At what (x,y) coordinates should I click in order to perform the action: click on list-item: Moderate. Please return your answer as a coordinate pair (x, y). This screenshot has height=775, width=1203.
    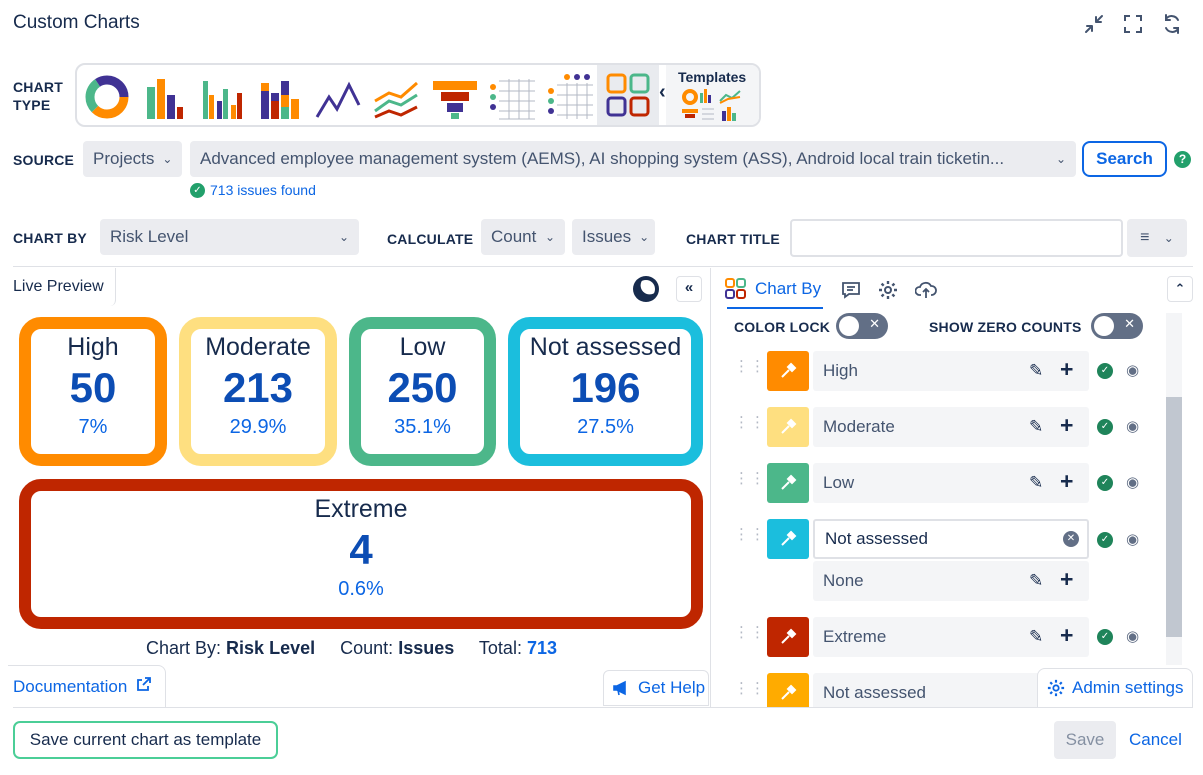
    Looking at the image, I should click on (951, 427).